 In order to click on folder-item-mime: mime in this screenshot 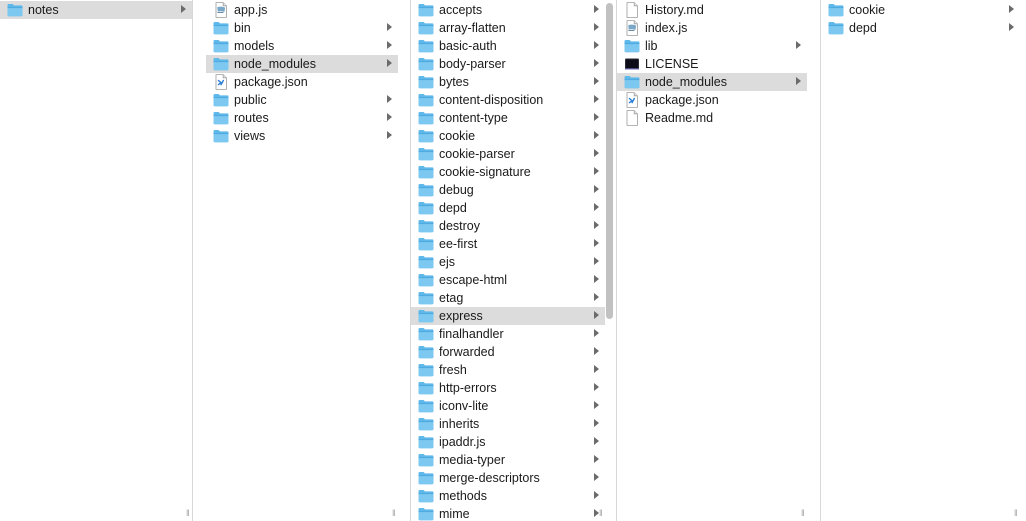, I will do `click(508, 513)`.